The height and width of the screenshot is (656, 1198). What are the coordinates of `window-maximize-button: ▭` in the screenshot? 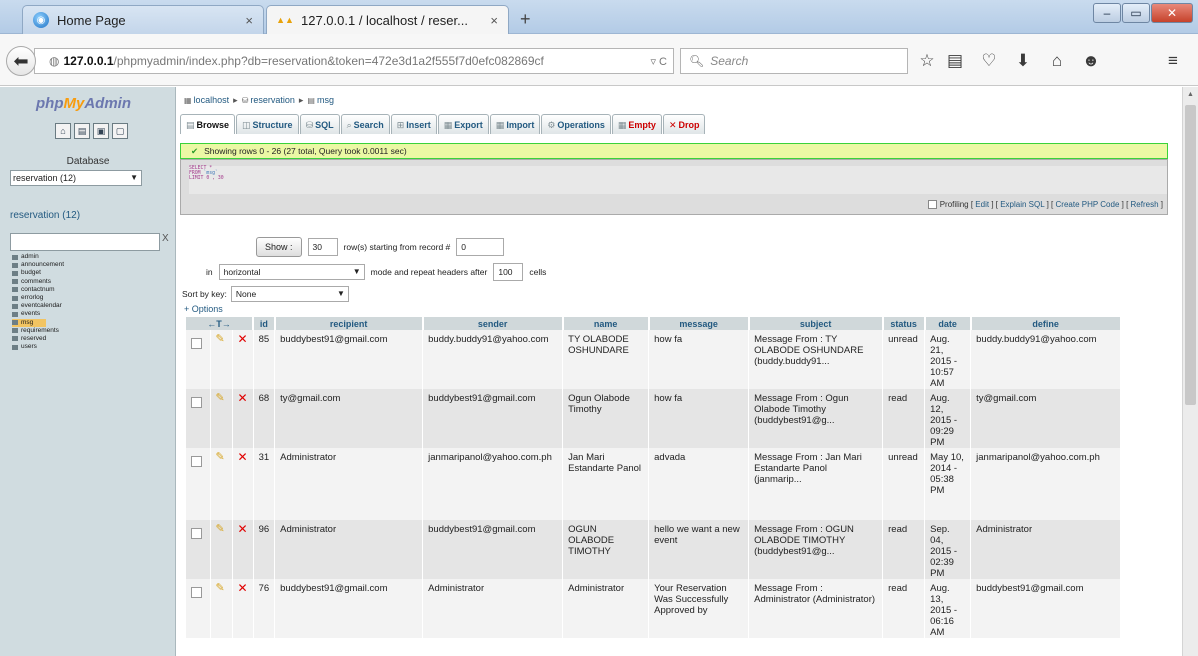 It's located at (1136, 13).